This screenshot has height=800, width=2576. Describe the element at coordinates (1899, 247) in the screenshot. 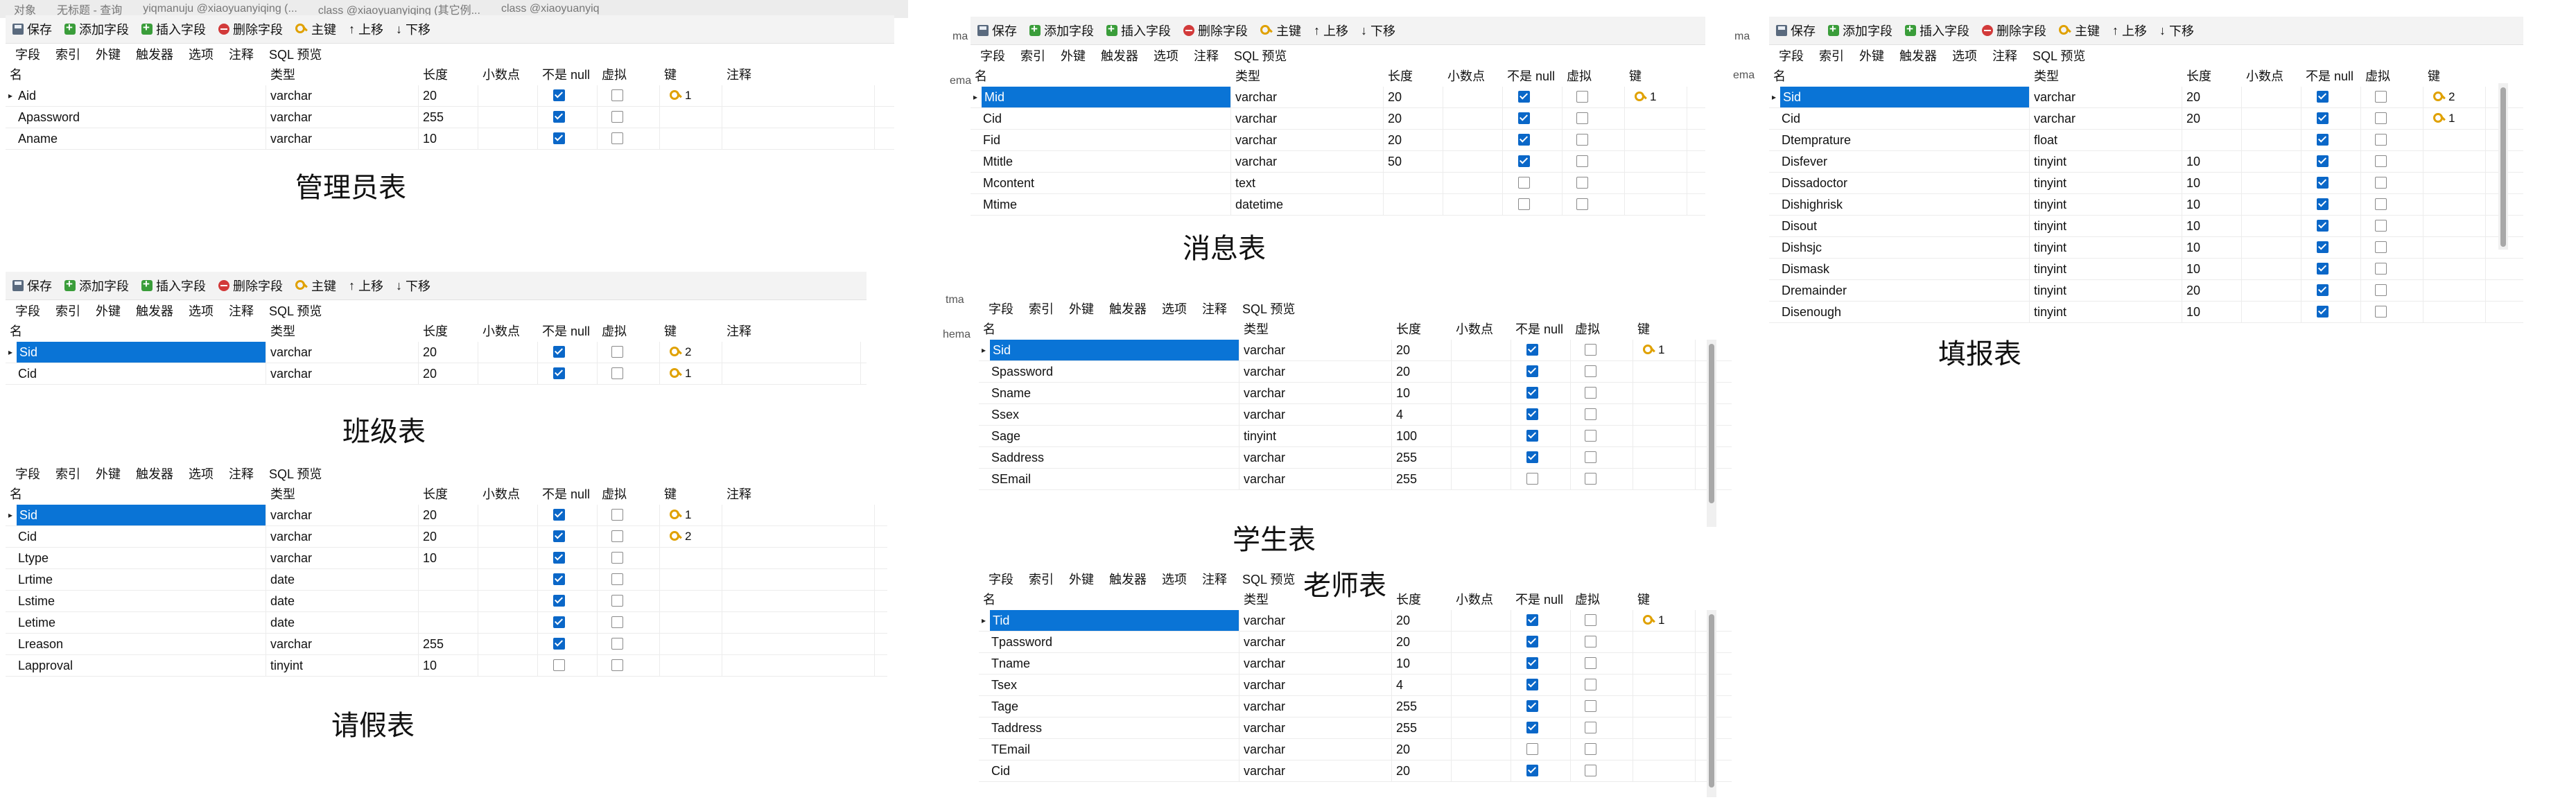

I see `field-name-cell: Dishsjc` at that location.